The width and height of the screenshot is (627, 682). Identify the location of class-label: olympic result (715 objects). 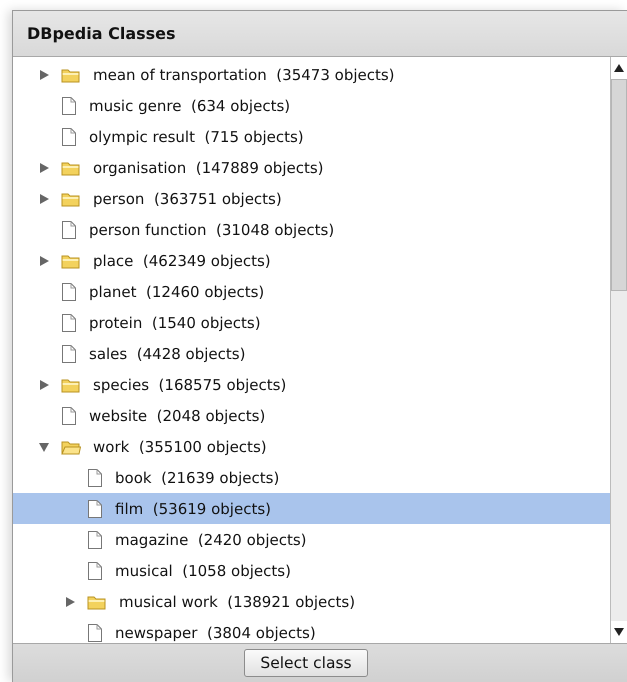
(196, 137).